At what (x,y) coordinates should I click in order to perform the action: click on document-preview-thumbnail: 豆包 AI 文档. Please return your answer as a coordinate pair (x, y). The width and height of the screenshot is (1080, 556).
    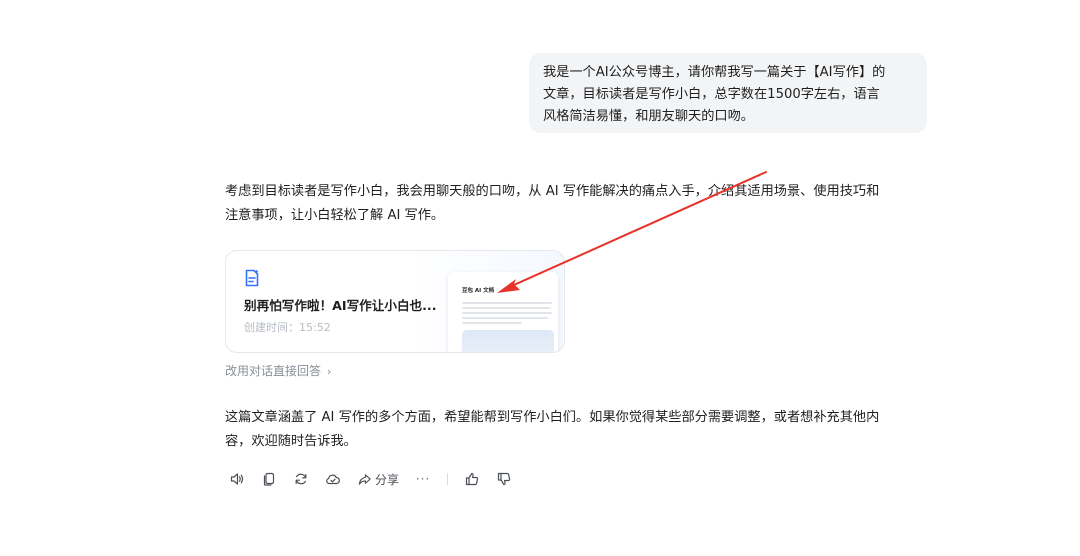
    Looking at the image, I should click on (503, 312).